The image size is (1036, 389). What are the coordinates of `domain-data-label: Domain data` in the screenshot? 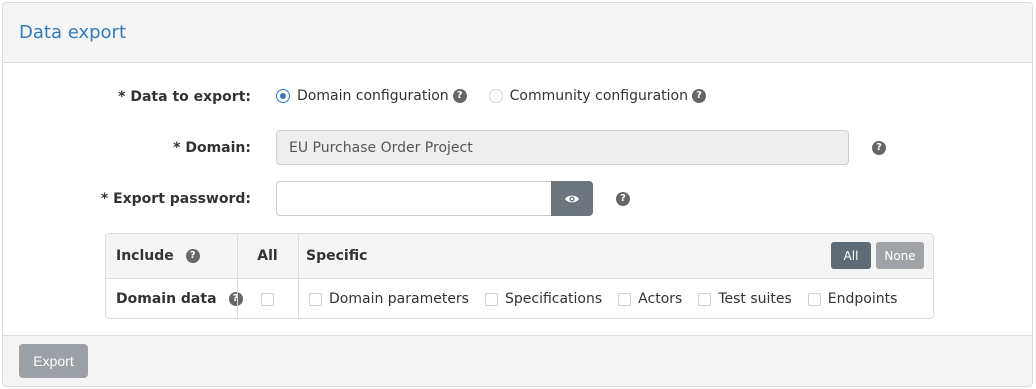 It's located at (166, 299).